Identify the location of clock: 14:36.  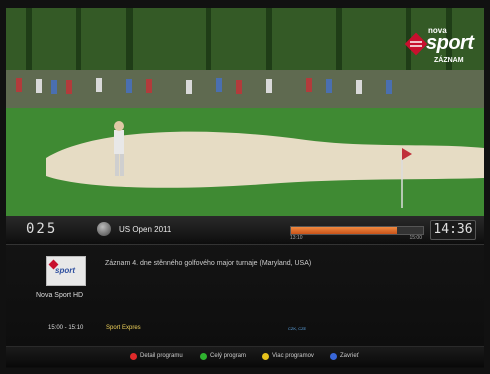
(453, 230).